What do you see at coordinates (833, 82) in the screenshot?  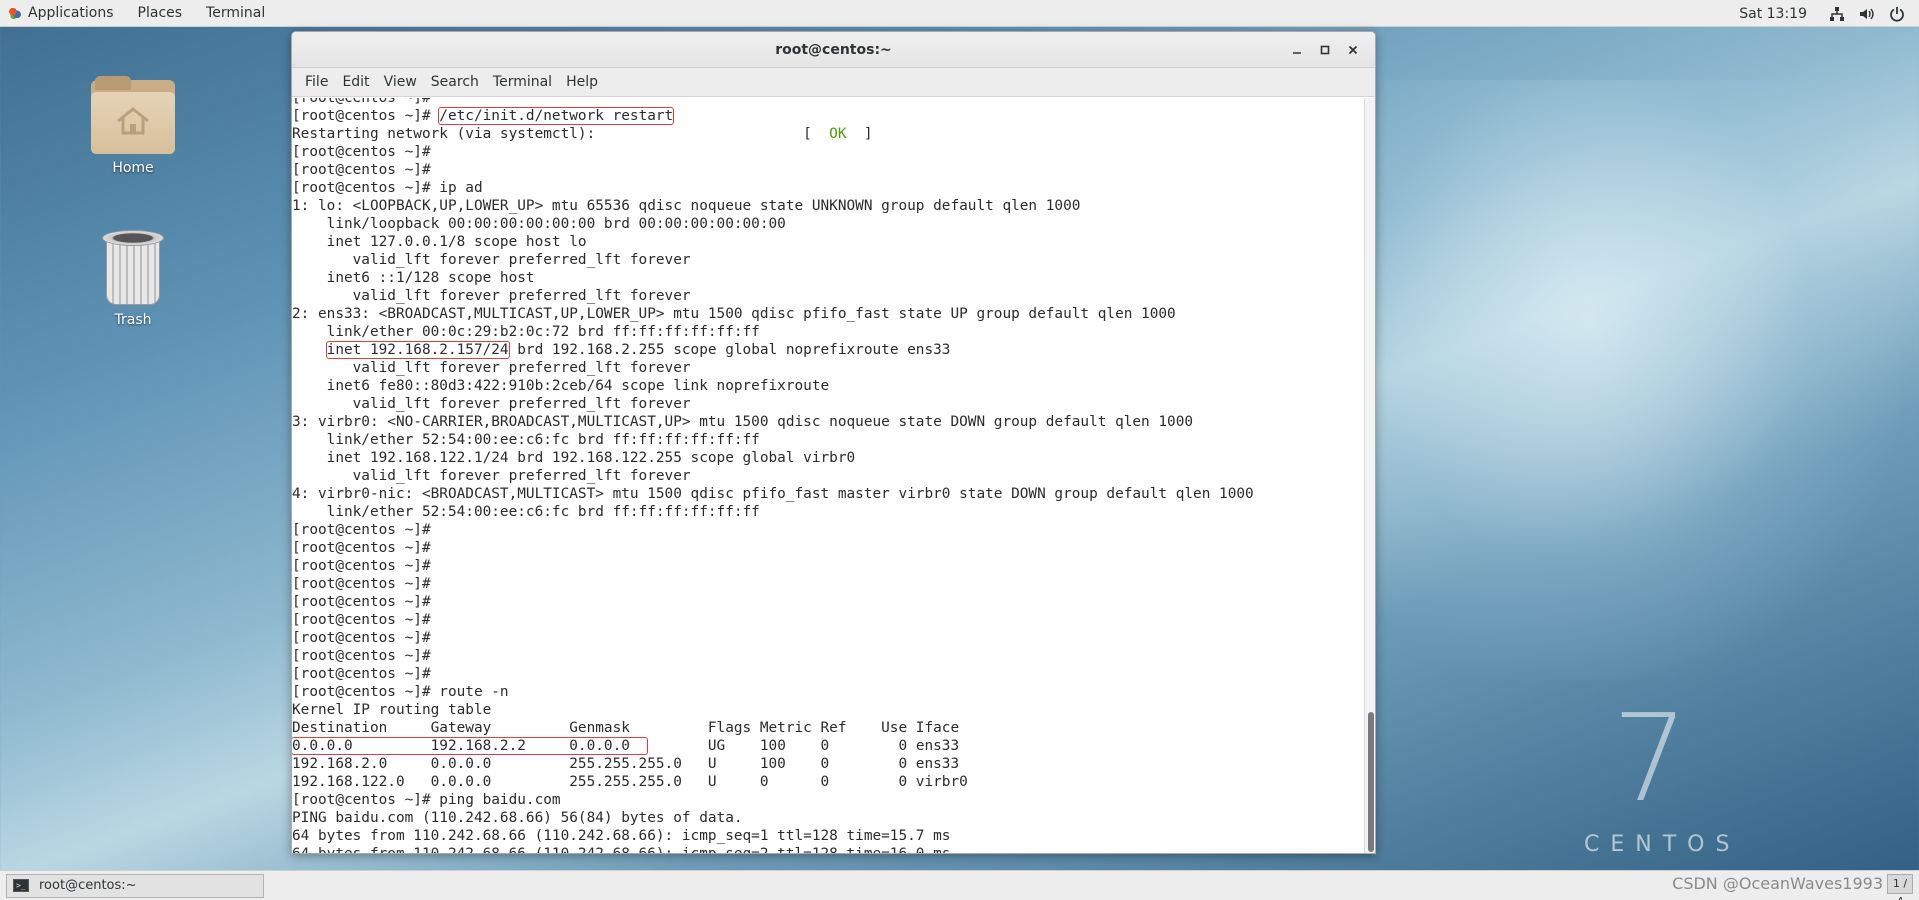 I see `menu-bar: File Edit View Search Terminal Help` at bounding box center [833, 82].